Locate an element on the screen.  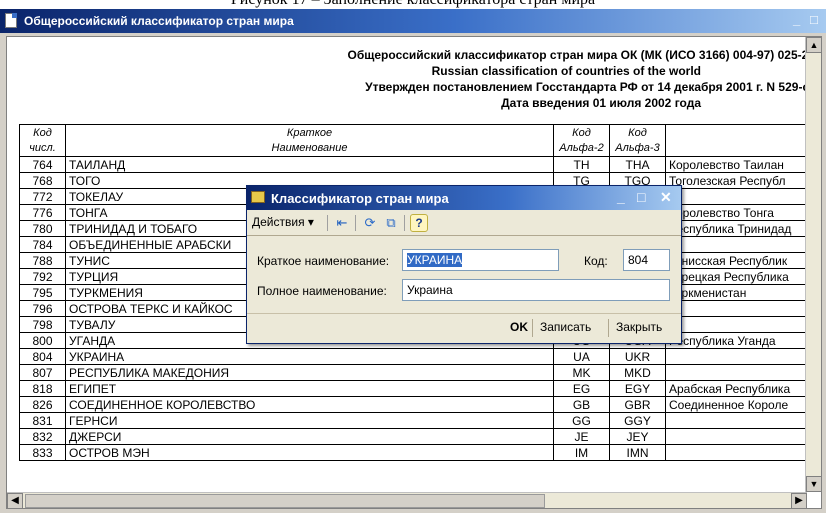
dialog-toolbar: Действия ▾ ⇤ ⟳ ⧉ ? is located at coordinates (464, 223).